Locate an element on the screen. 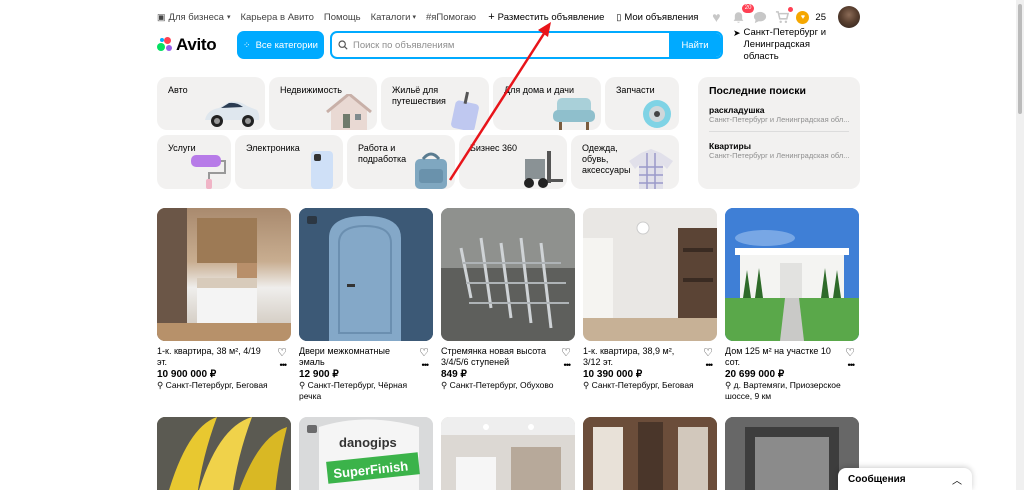 Image resolution: width=1024 pixels, height=490 pixels. listing-price: 10 900 000 ₽ is located at coordinates (187, 374).